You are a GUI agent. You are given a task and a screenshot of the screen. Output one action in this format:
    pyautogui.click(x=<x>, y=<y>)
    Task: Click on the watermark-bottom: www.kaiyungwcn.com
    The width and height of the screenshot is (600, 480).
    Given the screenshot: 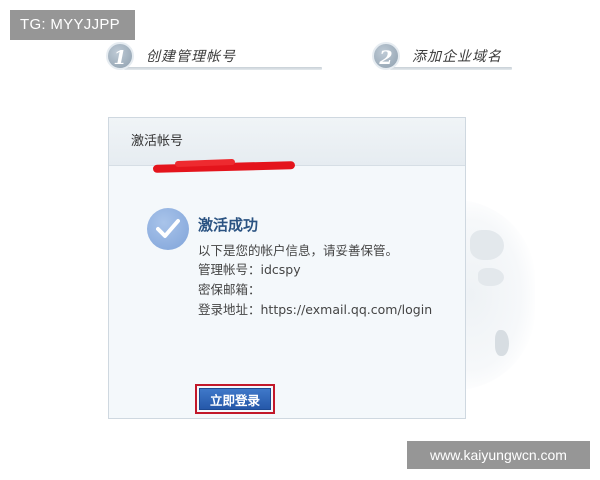 What is the action you would take?
    pyautogui.click(x=498, y=455)
    